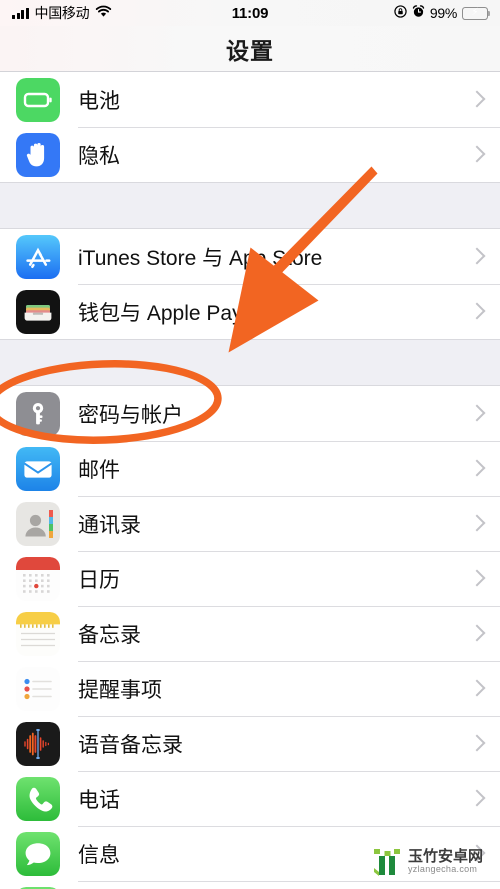 Image resolution: width=500 pixels, height=889 pixels. I want to click on settings-row-passwords-accounts: 密码与帐户, so click(250, 413).